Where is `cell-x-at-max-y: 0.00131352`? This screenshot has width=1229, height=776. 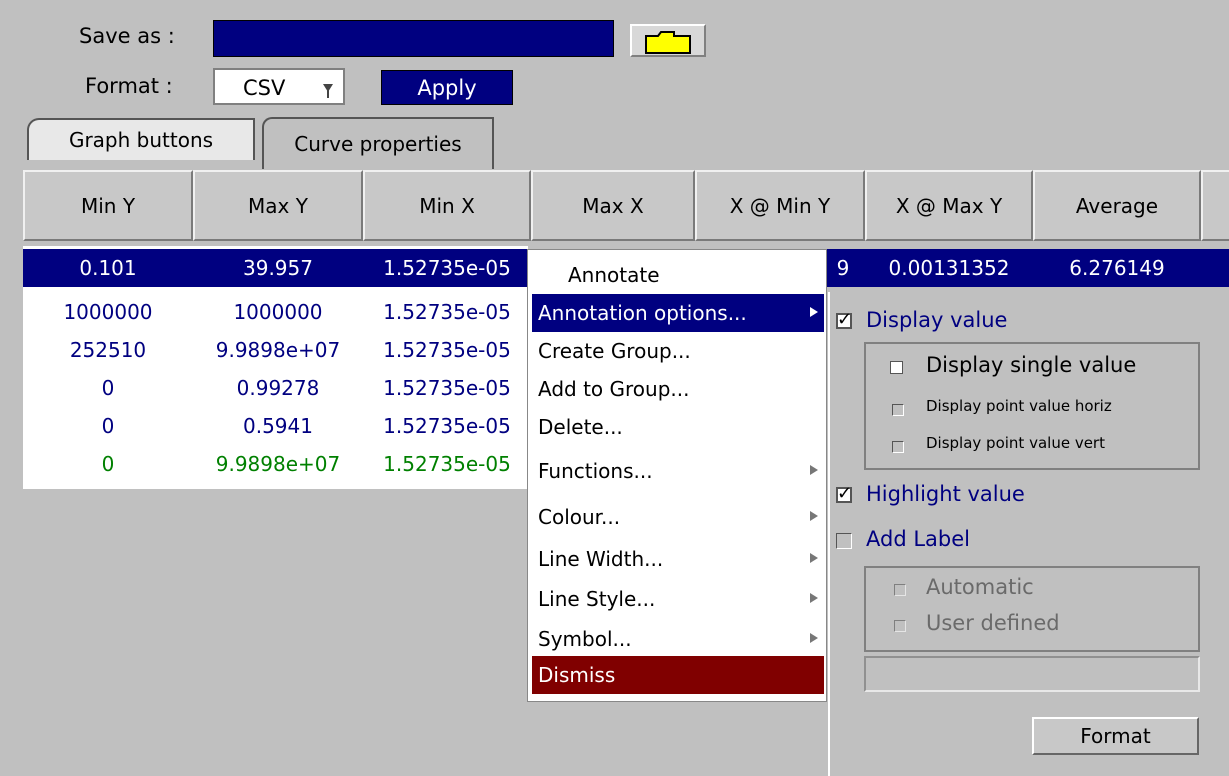 cell-x-at-max-y: 0.00131352 is located at coordinates (949, 268).